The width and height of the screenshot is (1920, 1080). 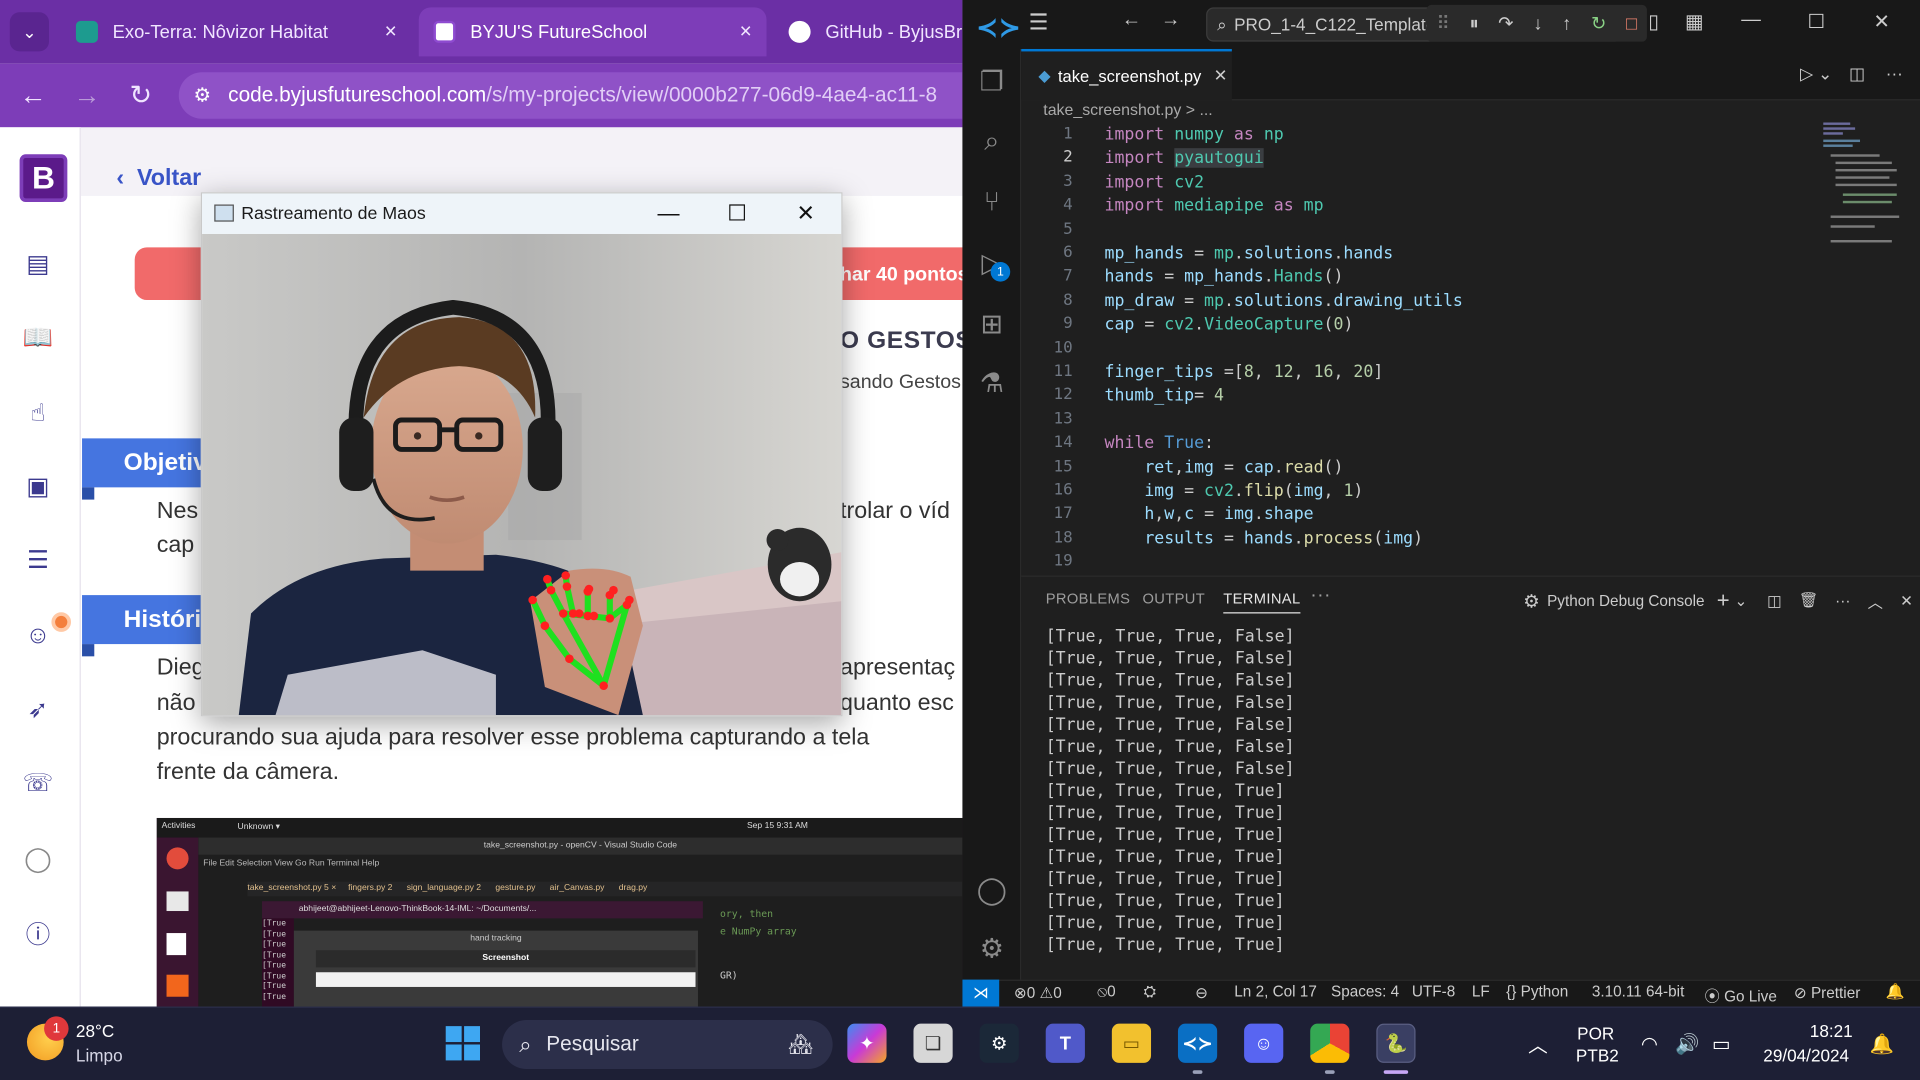 What do you see at coordinates (99, 1056) in the screenshot?
I see `weather-condition: Limpo` at bounding box center [99, 1056].